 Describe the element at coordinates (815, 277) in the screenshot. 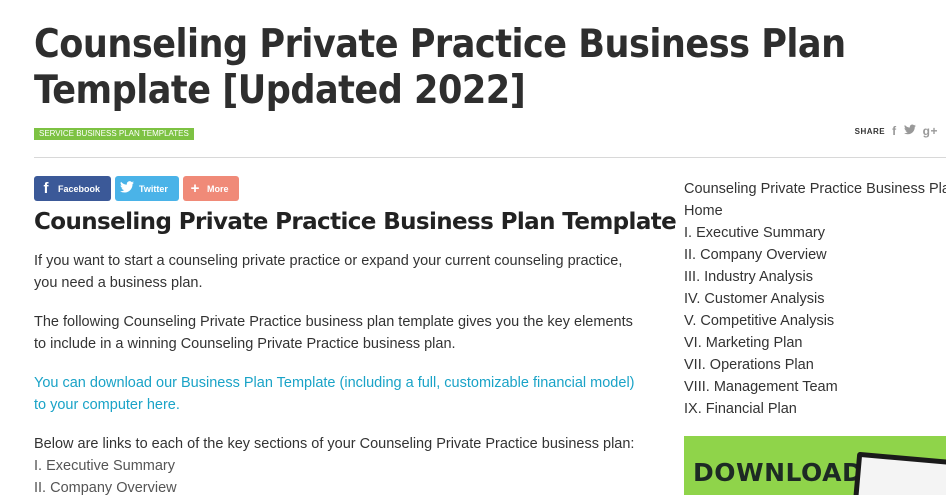

I see `sidebar-item-industry-analysis: III. Industry Analysis` at that location.